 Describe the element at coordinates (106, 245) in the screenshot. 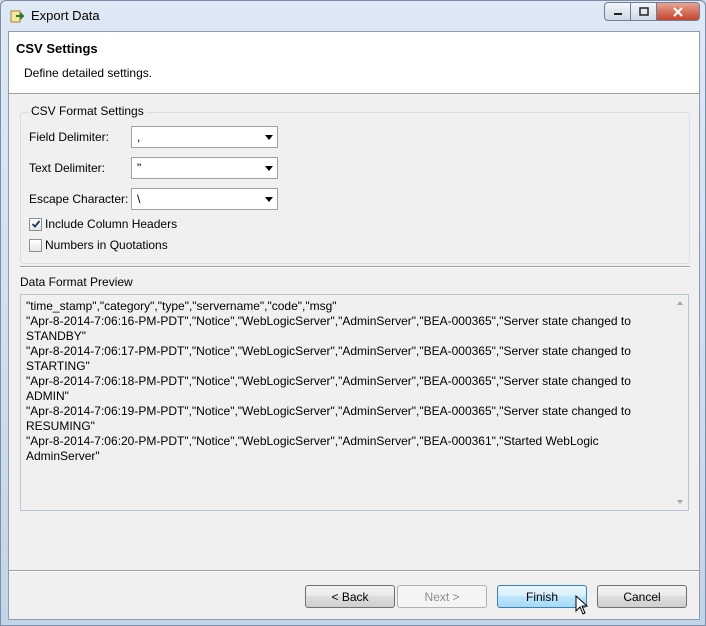

I see `numbers-in-quotations-label: Numbers in Quotations` at that location.